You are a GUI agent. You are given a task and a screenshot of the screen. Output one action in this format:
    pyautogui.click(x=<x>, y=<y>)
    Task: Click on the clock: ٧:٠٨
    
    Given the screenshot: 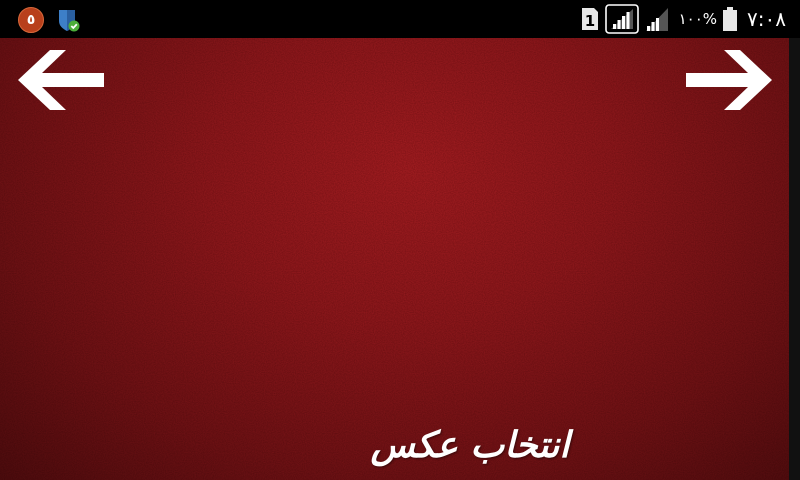 What is the action you would take?
    pyautogui.click(x=766, y=19)
    